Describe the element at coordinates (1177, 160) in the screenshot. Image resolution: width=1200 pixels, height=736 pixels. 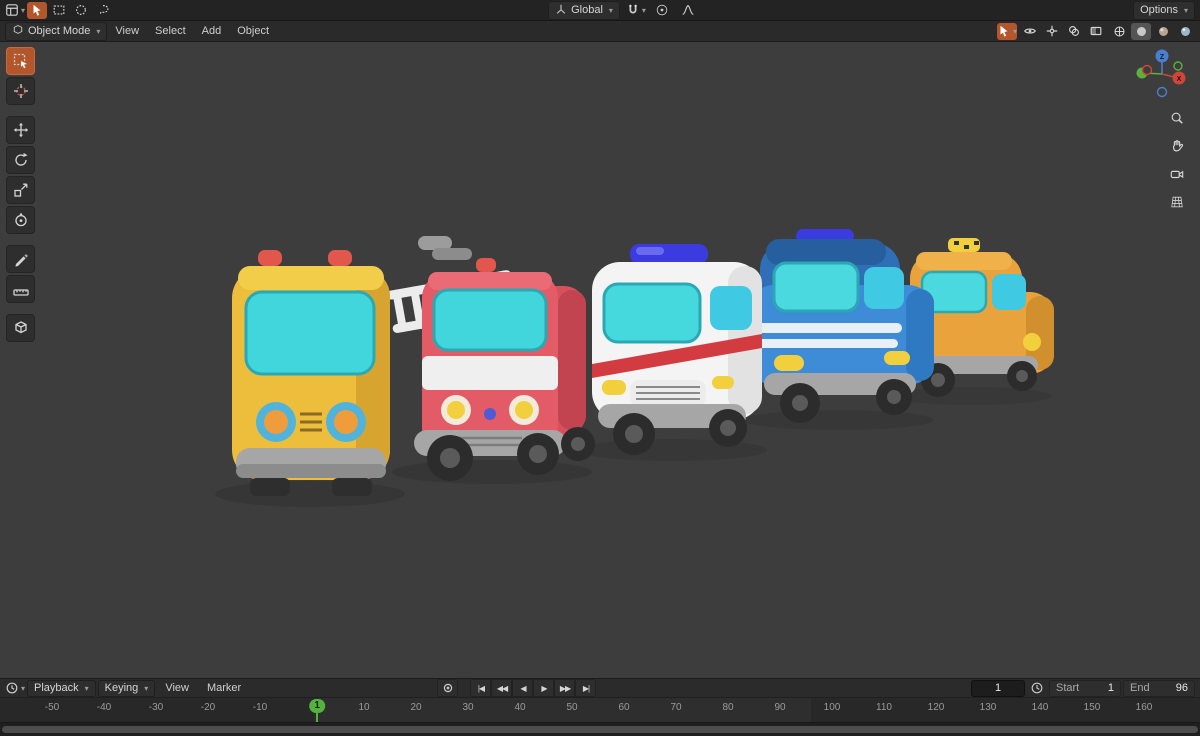
I see `viewport-nav-tools` at that location.